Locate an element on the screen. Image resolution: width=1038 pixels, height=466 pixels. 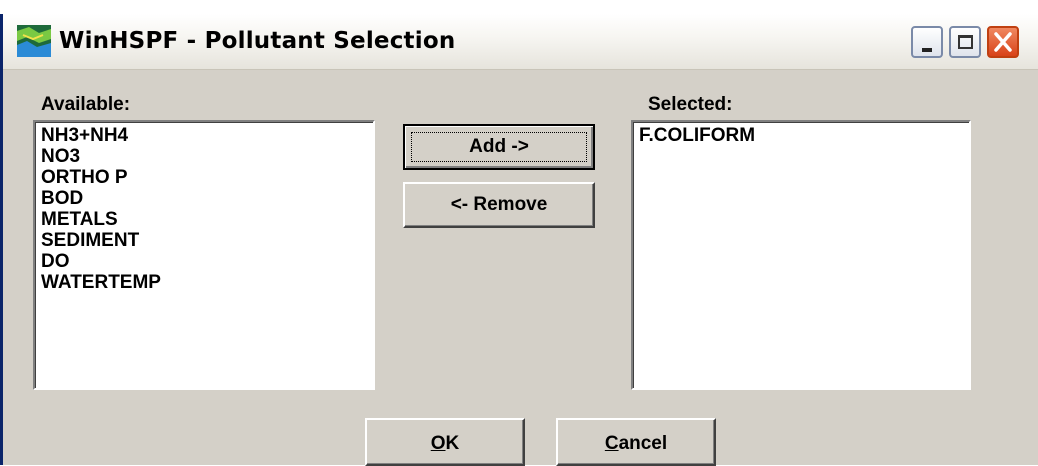
ok-button-label: OK is located at coordinates (445, 444).